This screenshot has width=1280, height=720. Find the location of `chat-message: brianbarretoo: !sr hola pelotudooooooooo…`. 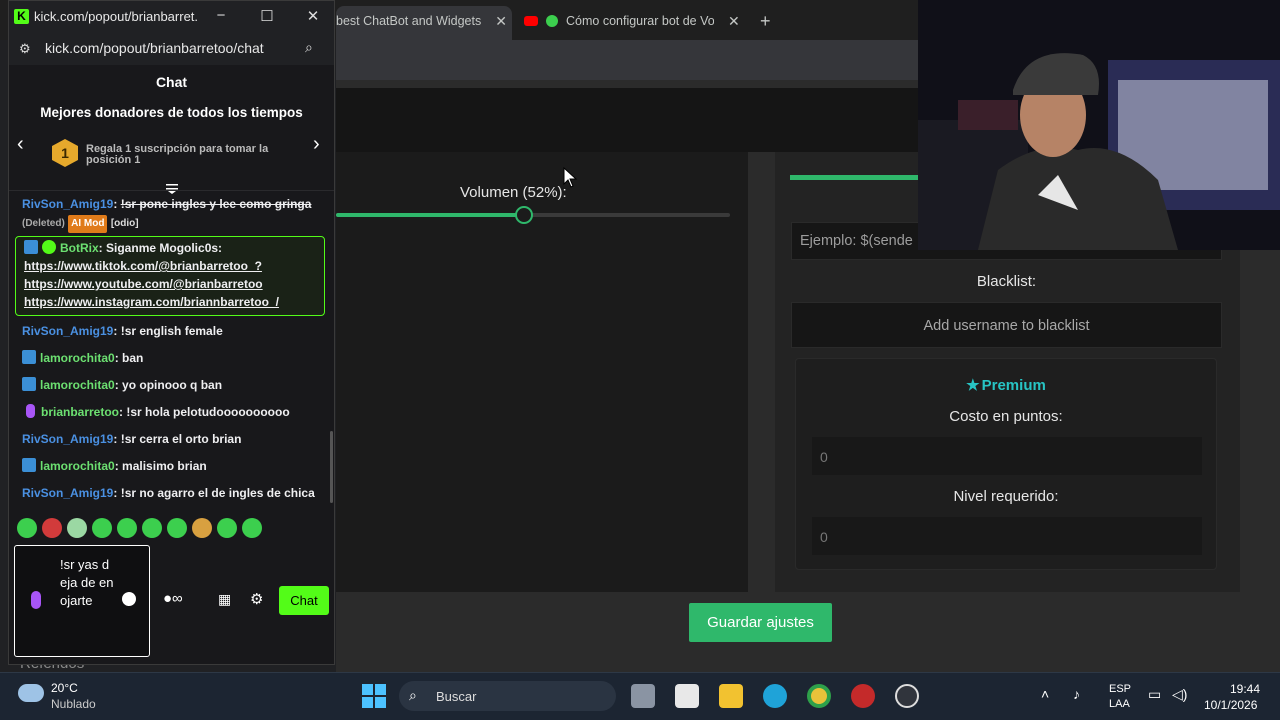

chat-message: brianbarretoo: !sr hola pelotudooooooooo… is located at coordinates (172, 412).